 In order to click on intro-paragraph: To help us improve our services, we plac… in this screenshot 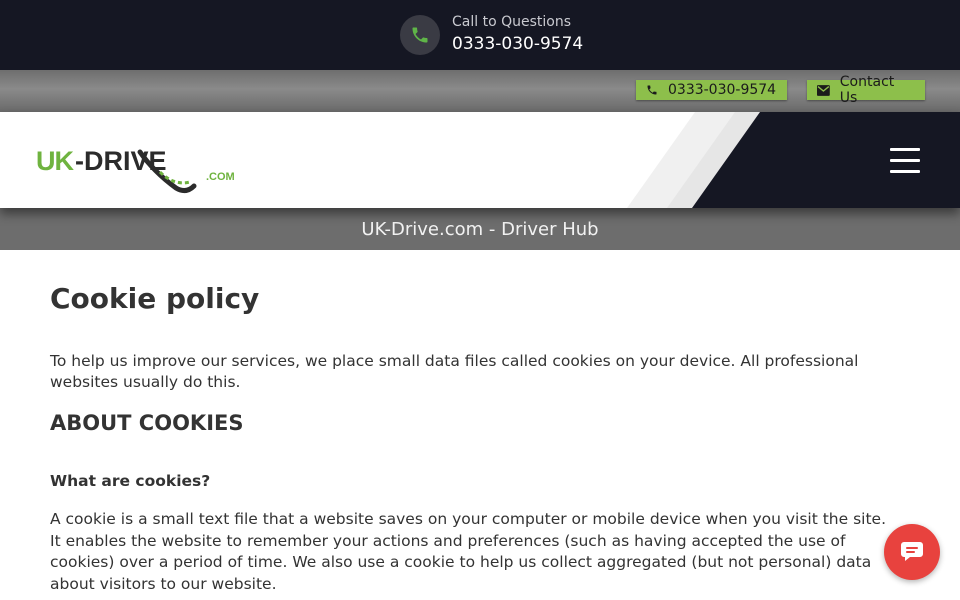, I will do `click(454, 371)`.